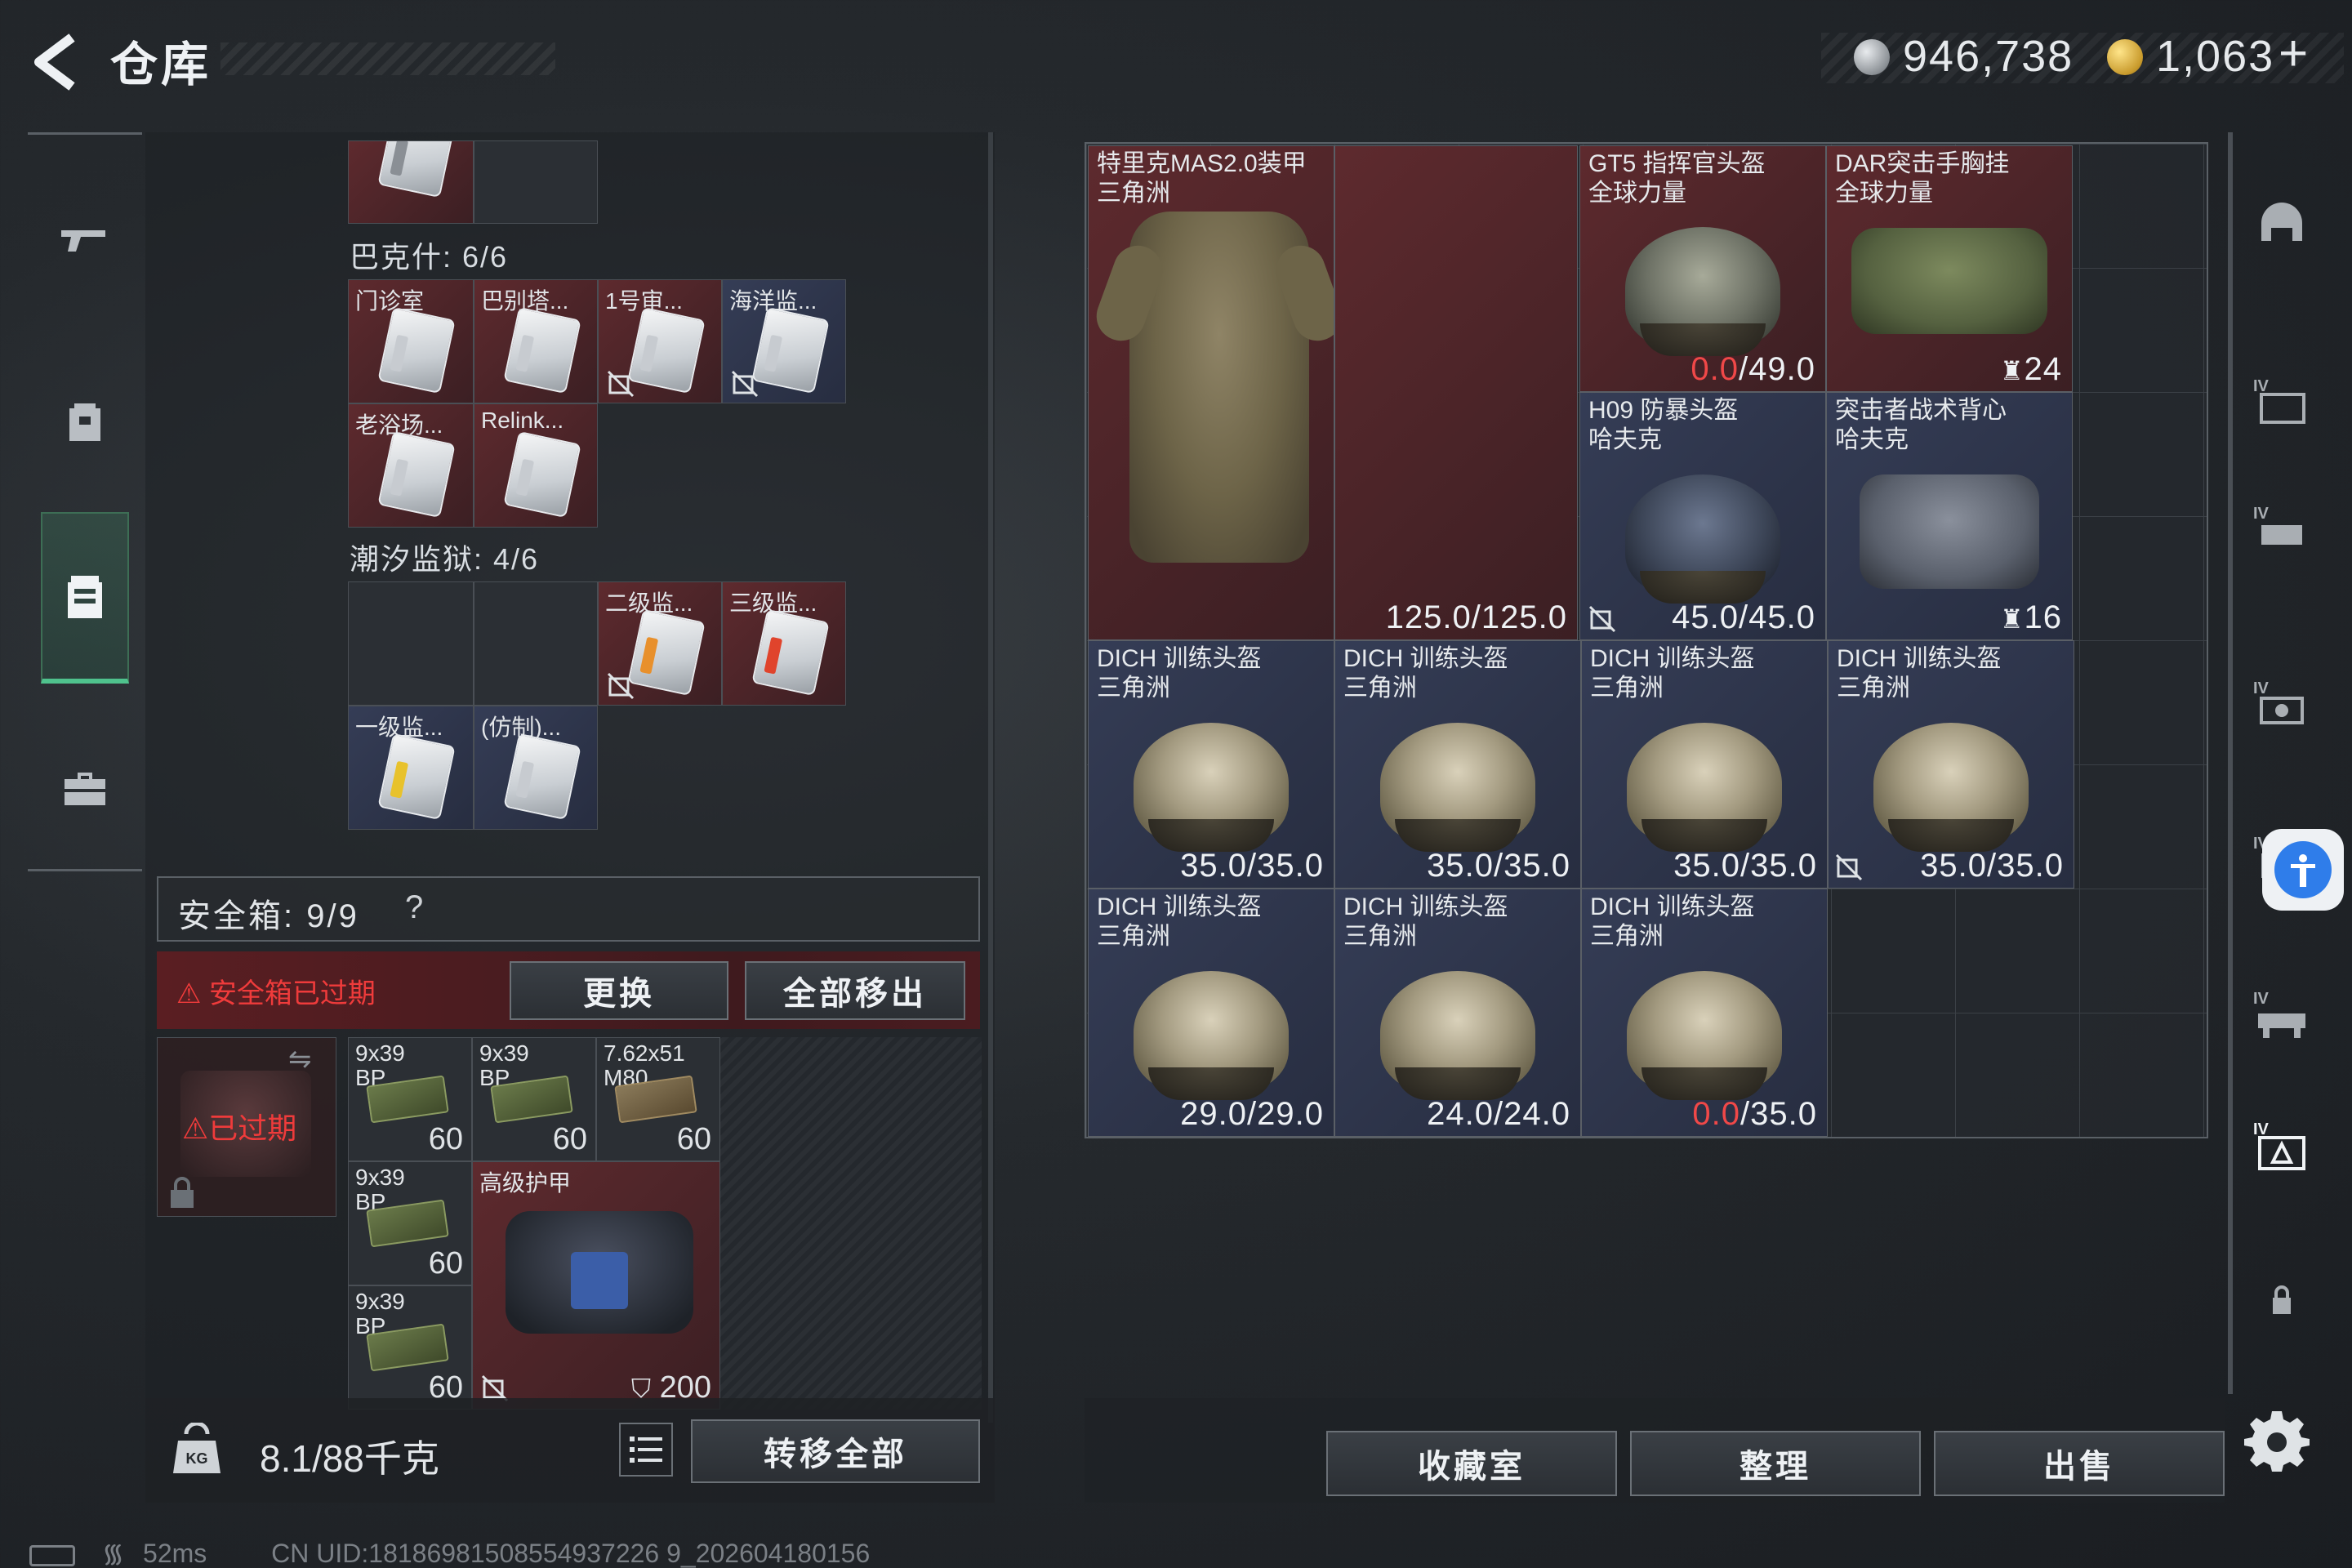 Image resolution: width=2352 pixels, height=1568 pixels. Describe the element at coordinates (1872, 57) in the screenshot. I see `silver-coin-icon` at that location.